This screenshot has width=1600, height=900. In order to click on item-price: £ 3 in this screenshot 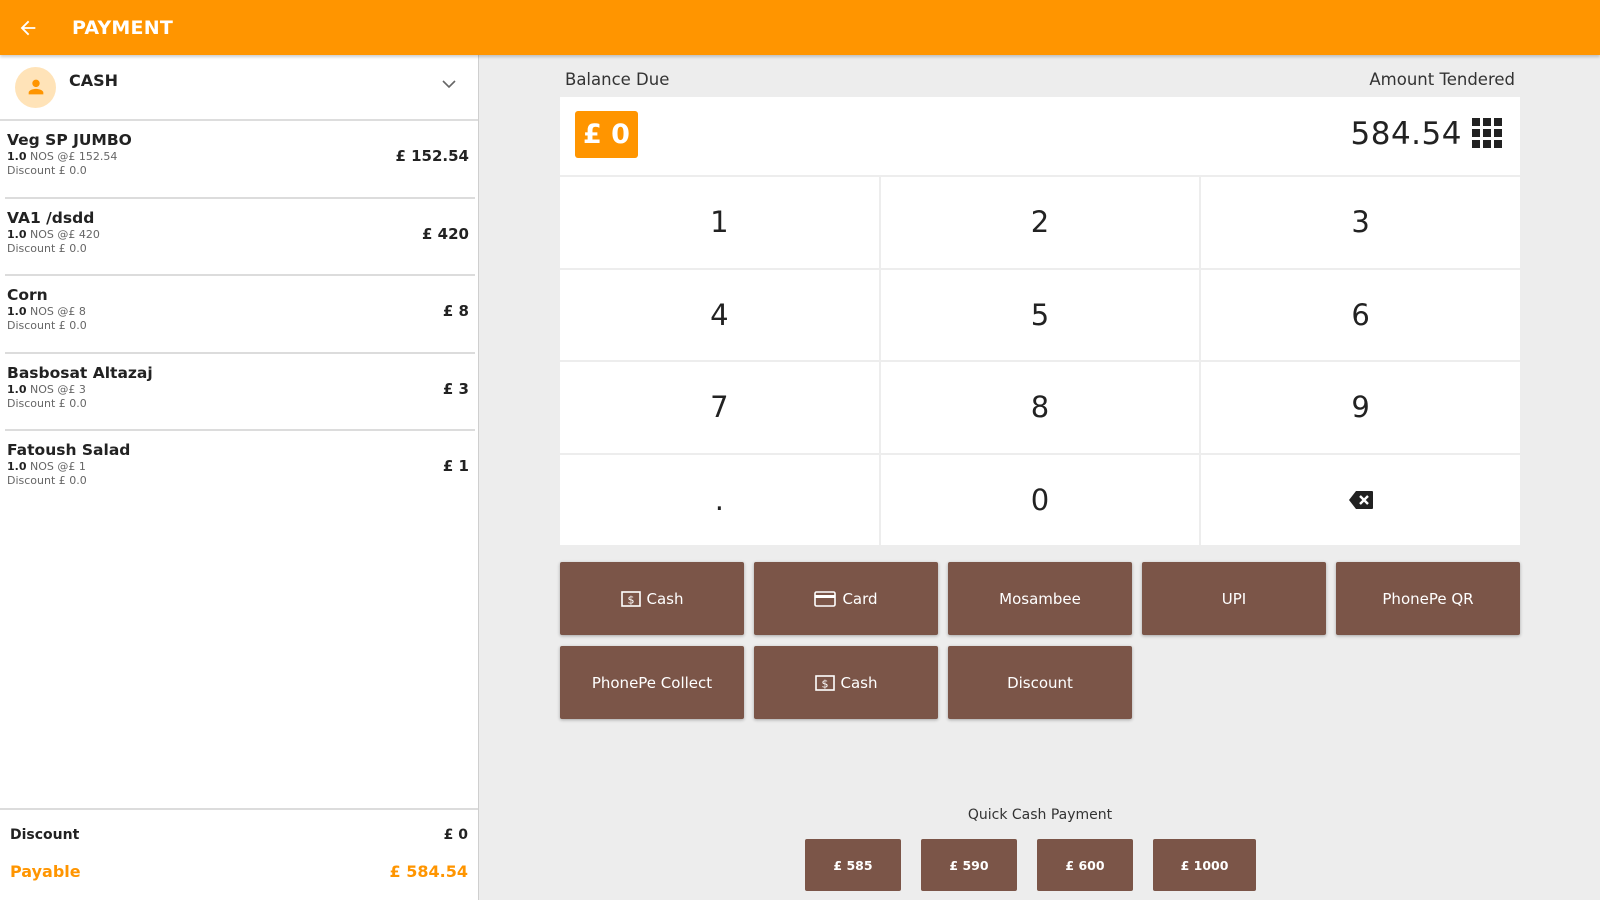, I will do `click(455, 388)`.